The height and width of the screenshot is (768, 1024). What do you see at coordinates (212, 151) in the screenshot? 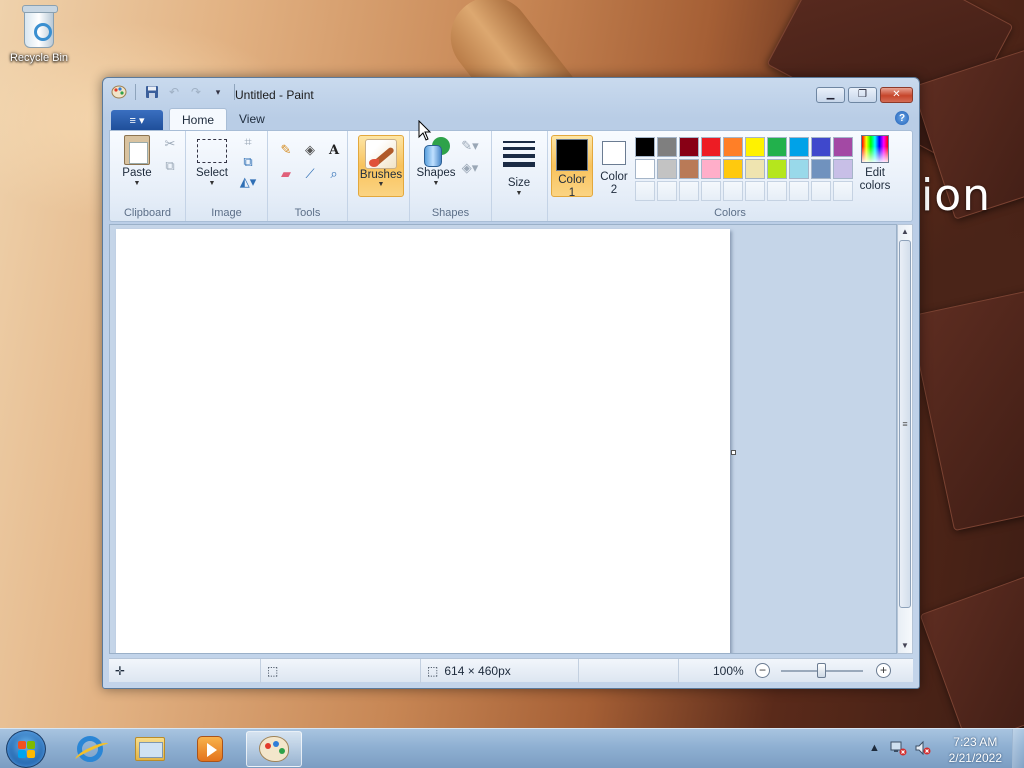
I see `select-icon` at bounding box center [212, 151].